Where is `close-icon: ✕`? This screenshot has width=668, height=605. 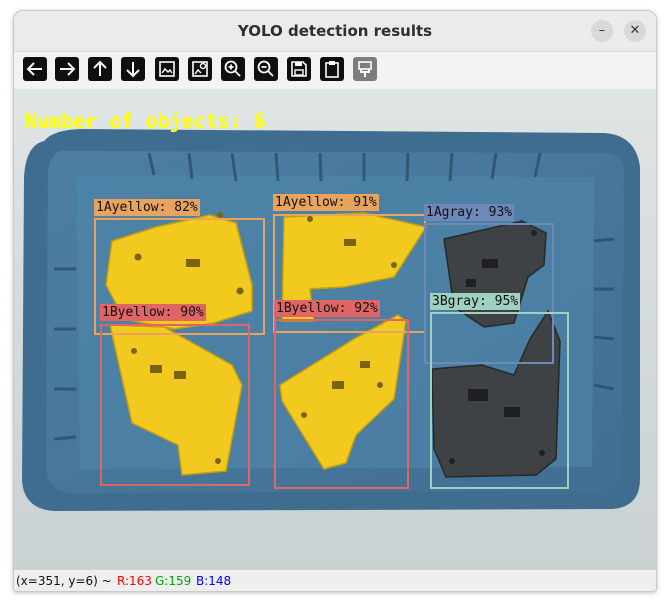 close-icon: ✕ is located at coordinates (635, 30).